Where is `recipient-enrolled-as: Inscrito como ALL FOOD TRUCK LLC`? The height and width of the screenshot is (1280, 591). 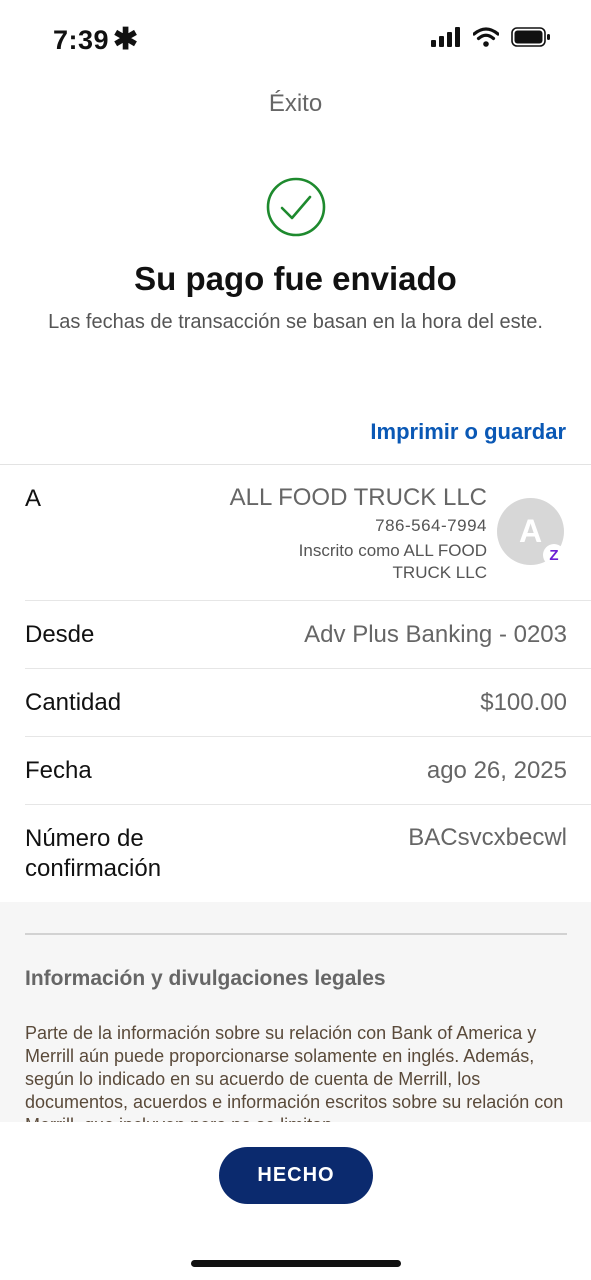 recipient-enrolled-as: Inscrito como ALL FOOD TRUCK LLC is located at coordinates (392, 561).